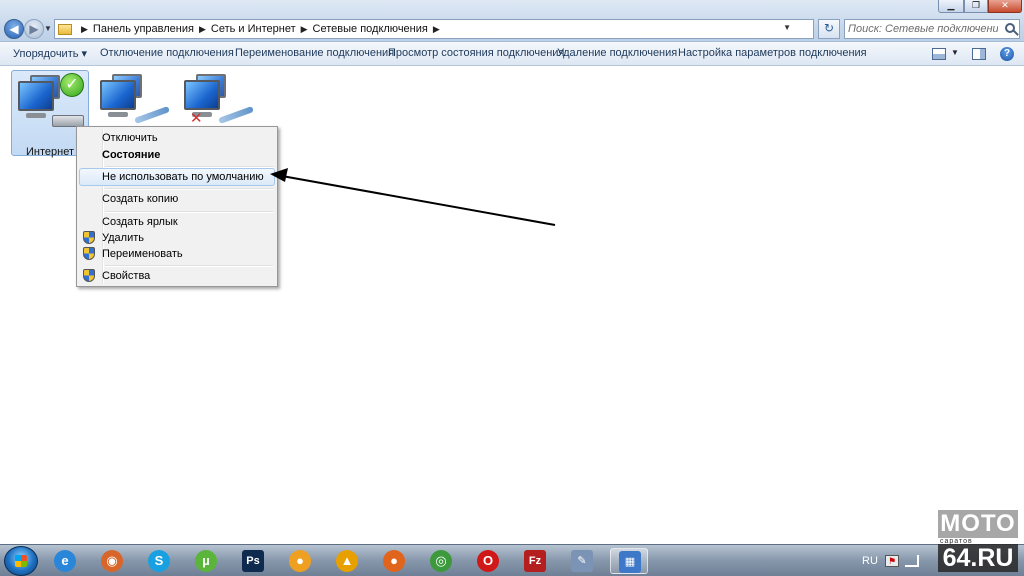 The width and height of the screenshot is (1024, 576). Describe the element at coordinates (196, 118) in the screenshot. I see `disconnected-x-icon: ✕` at that location.